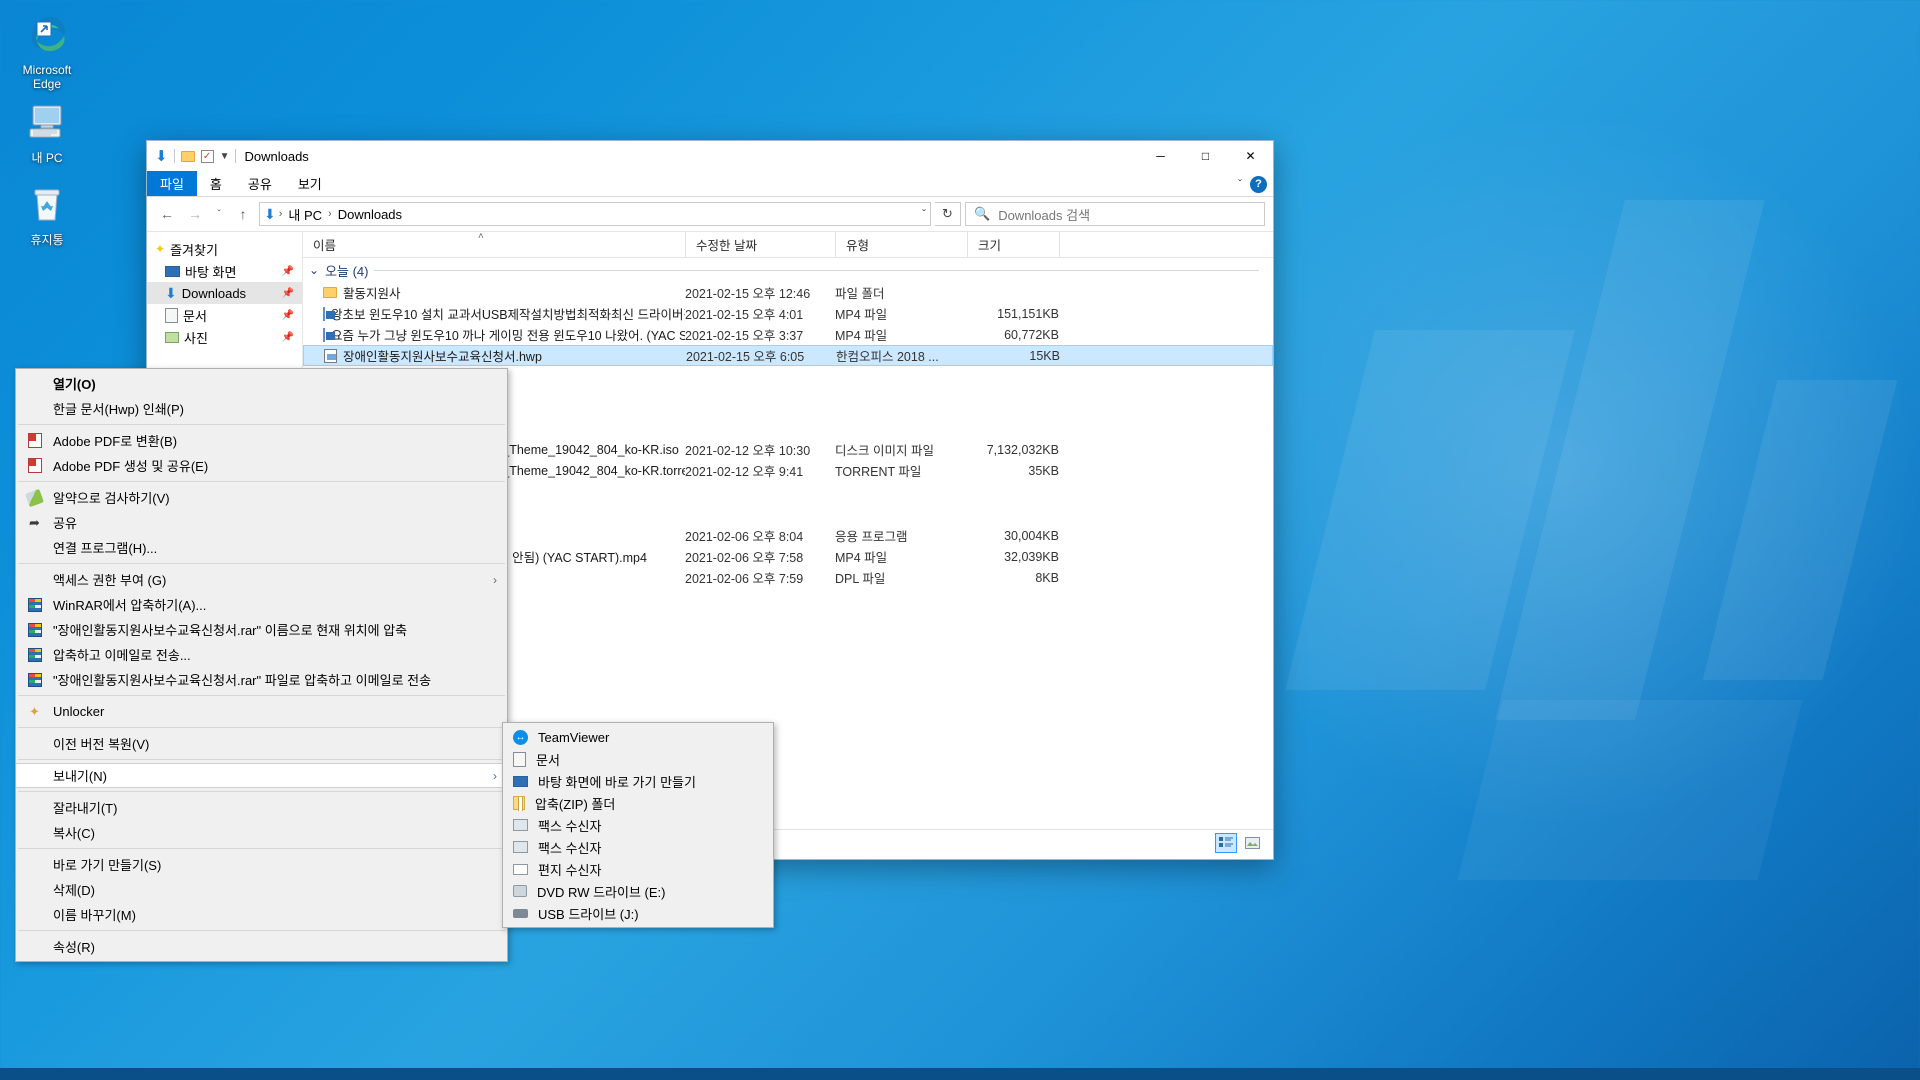 The image size is (1920, 1080). What do you see at coordinates (884, 451) in the screenshot?
I see `file-type-cell: 디스크 이미지 파일` at bounding box center [884, 451].